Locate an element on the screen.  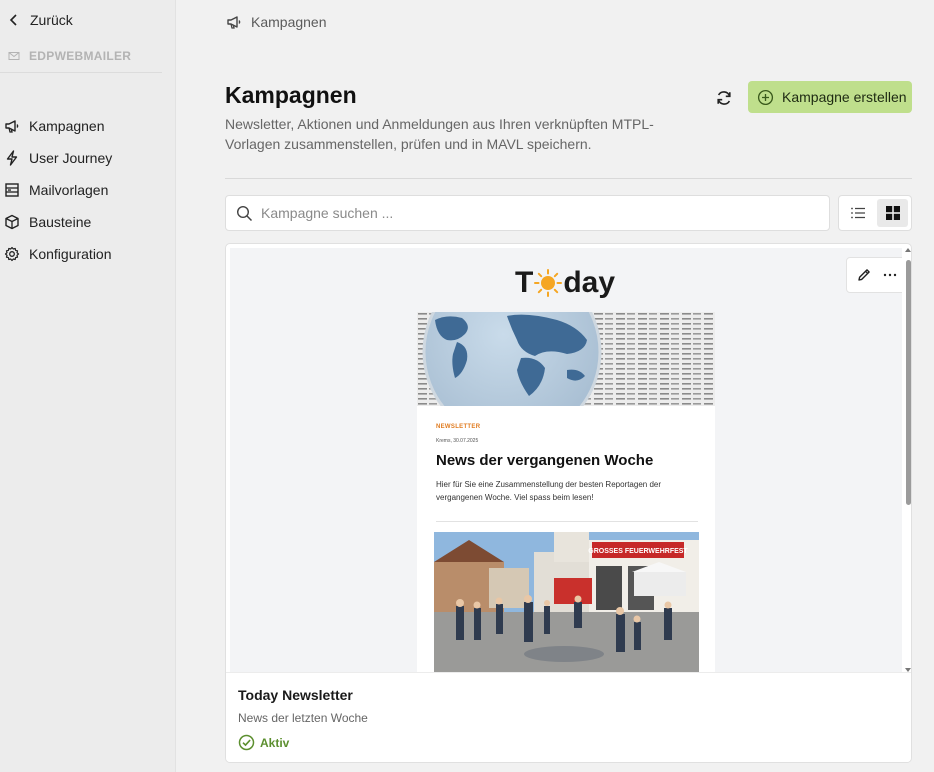
account-name: EDPWEBMAILER is located at coordinates (69, 56).